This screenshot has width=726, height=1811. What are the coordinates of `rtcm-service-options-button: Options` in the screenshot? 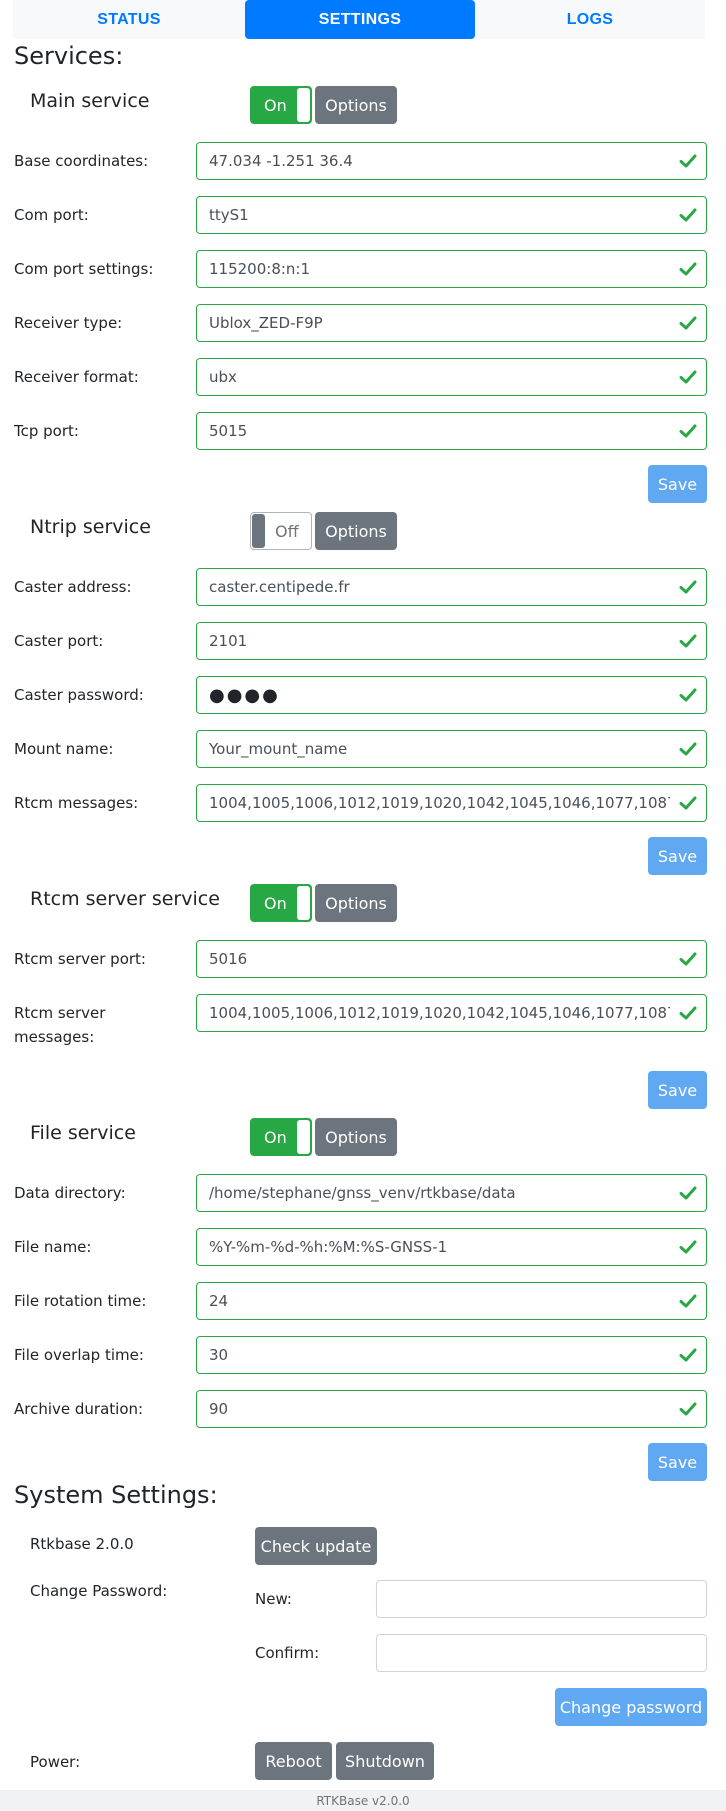 It's located at (356, 903).